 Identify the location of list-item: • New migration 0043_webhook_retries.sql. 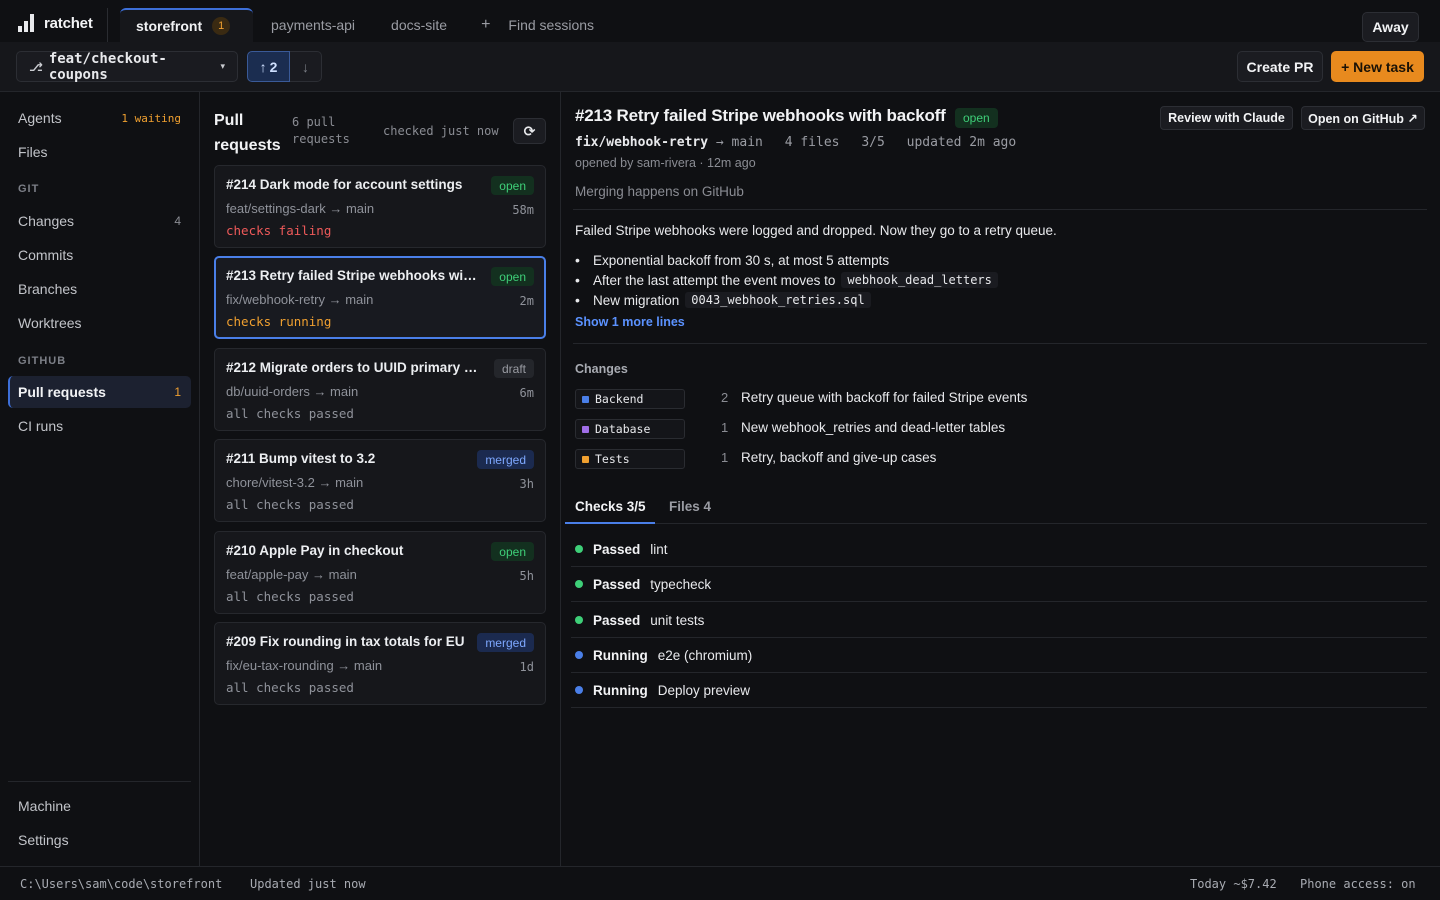
(975, 300).